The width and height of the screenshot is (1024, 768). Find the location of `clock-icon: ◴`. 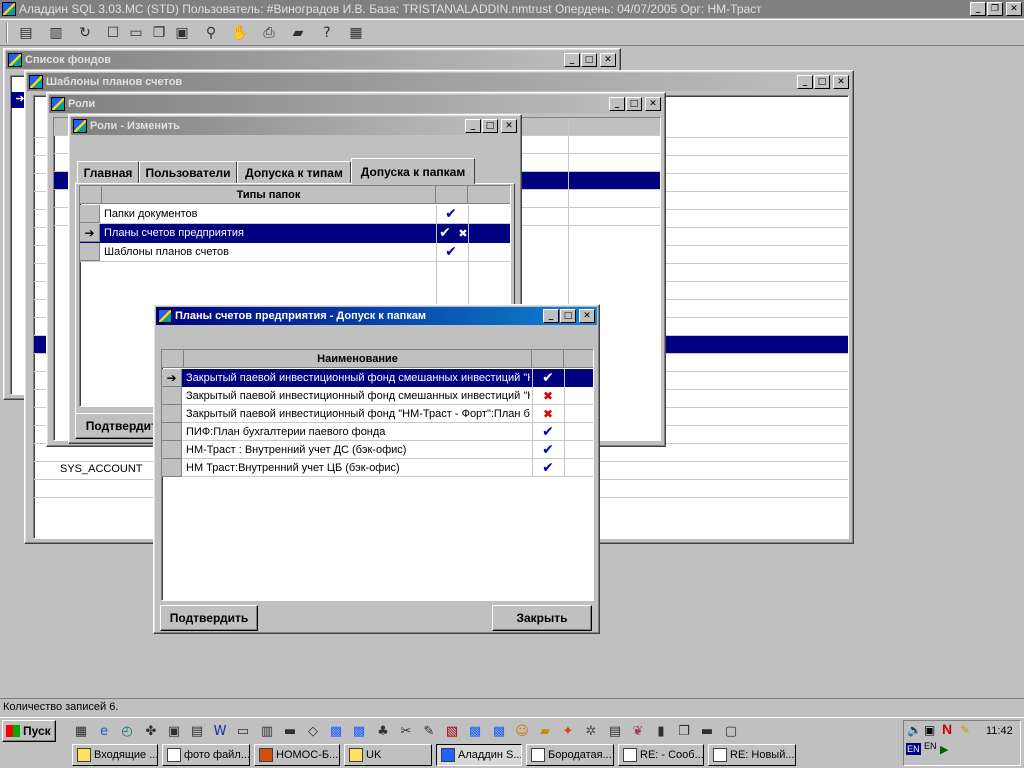

clock-icon: ◴ is located at coordinates (127, 731).